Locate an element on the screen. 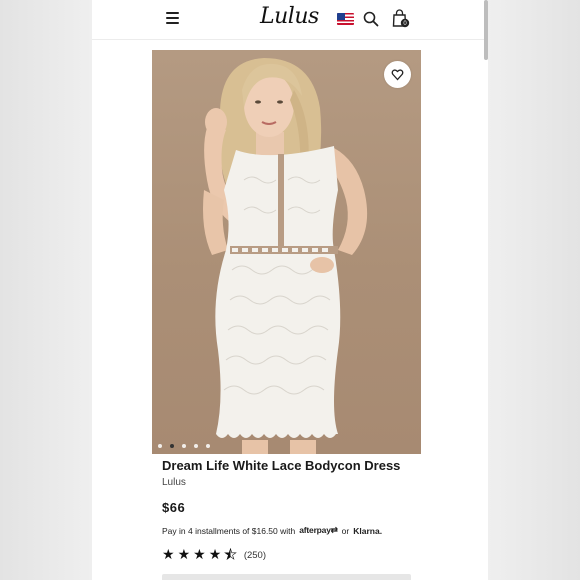 This screenshot has height=580, width=580. product-brand: Lulus is located at coordinates (174, 482).